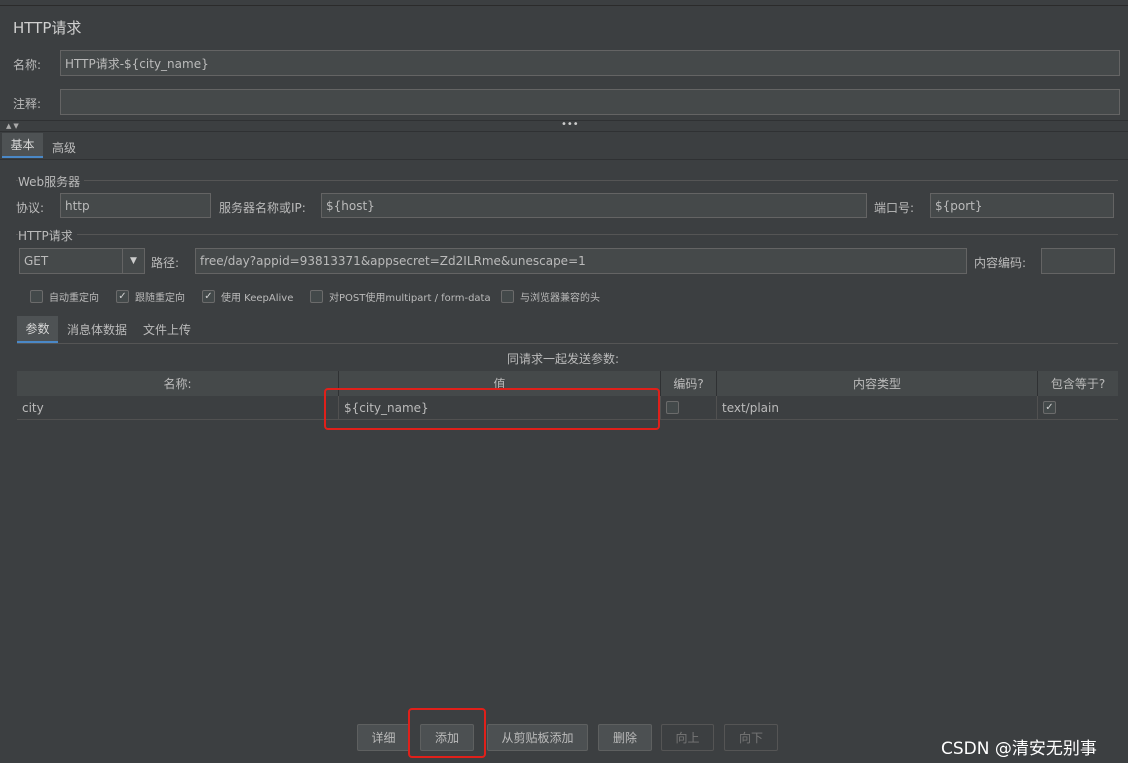 The image size is (1128, 763). What do you see at coordinates (1019, 749) in the screenshot?
I see `watermark-text: CSDN @清安无别事` at bounding box center [1019, 749].